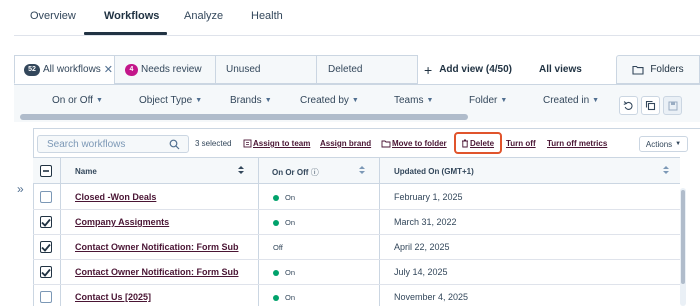 The width and height of the screenshot is (700, 306). Describe the element at coordinates (434, 171) in the screenshot. I see `column-header-updated-on: Updated On (GMT+1)` at that location.